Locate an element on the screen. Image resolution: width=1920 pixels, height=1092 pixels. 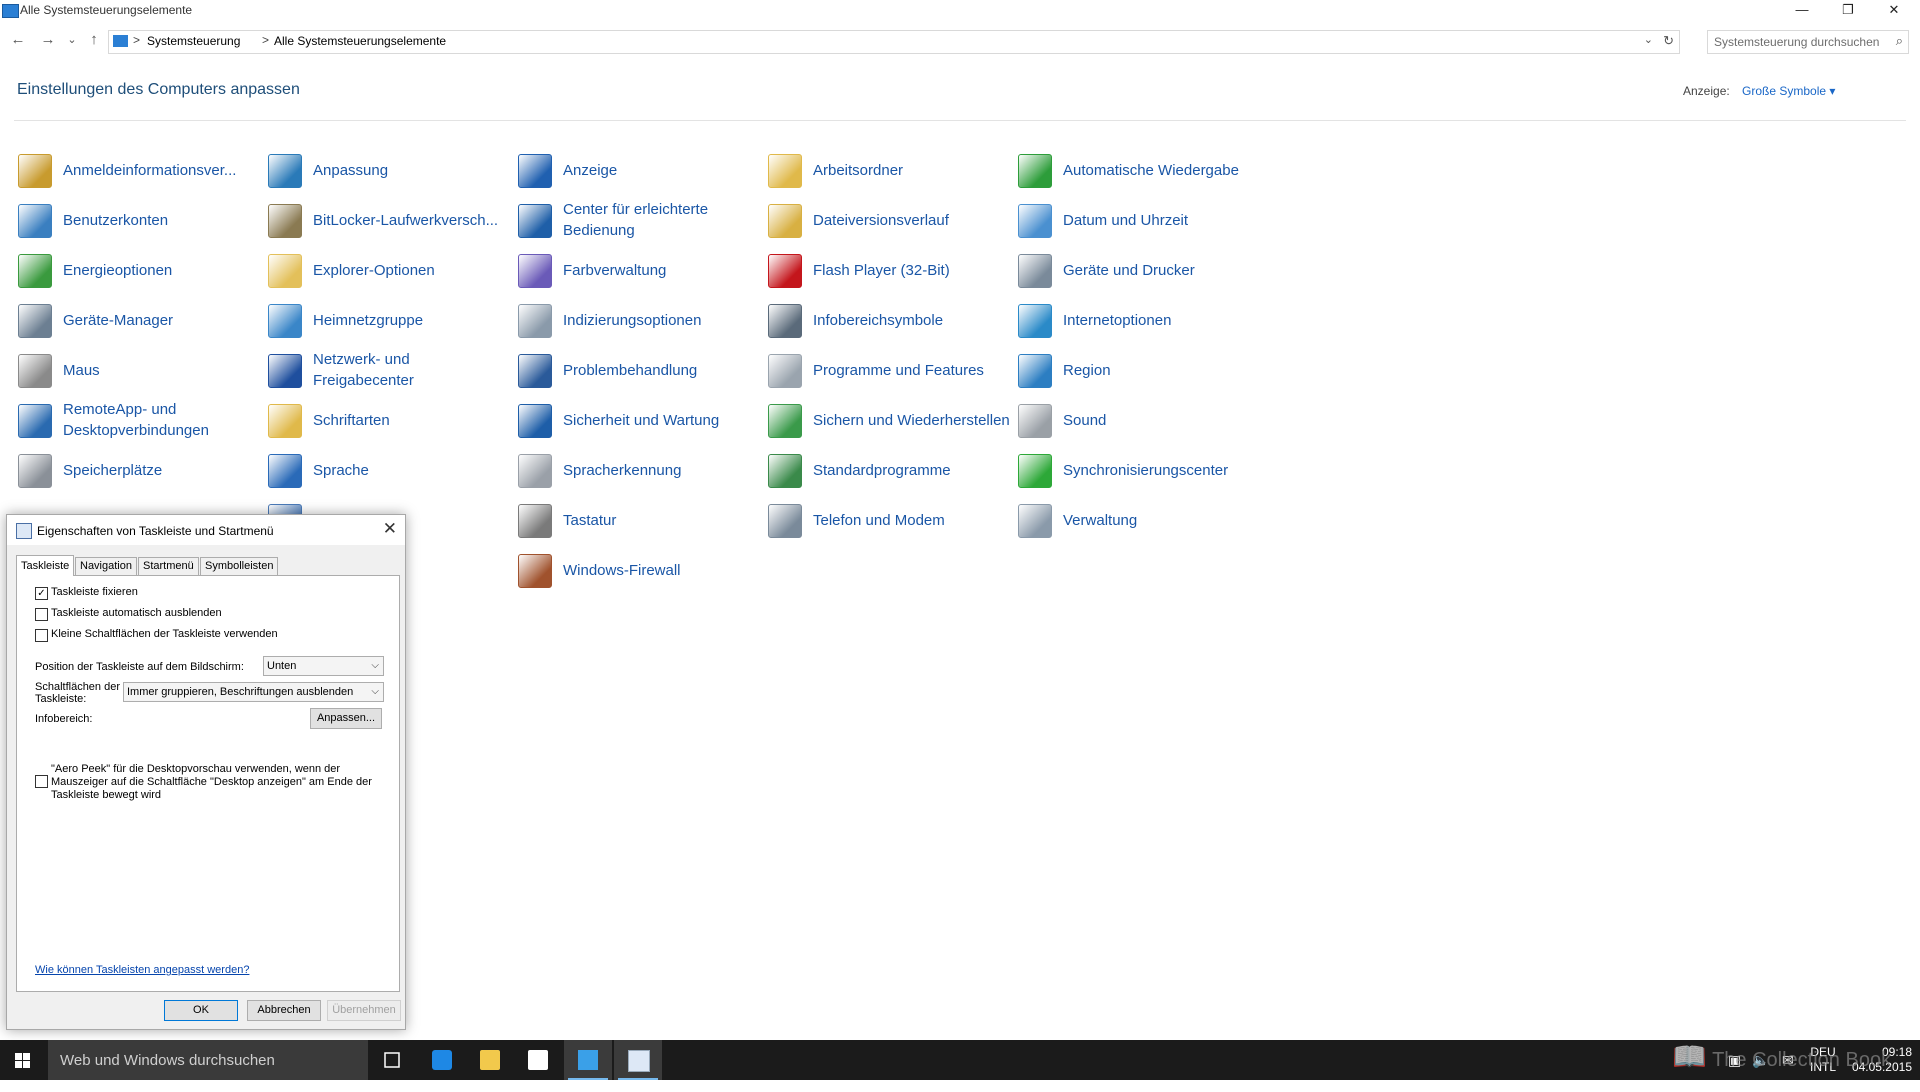
security-maintenance-icon is located at coordinates (535, 421).